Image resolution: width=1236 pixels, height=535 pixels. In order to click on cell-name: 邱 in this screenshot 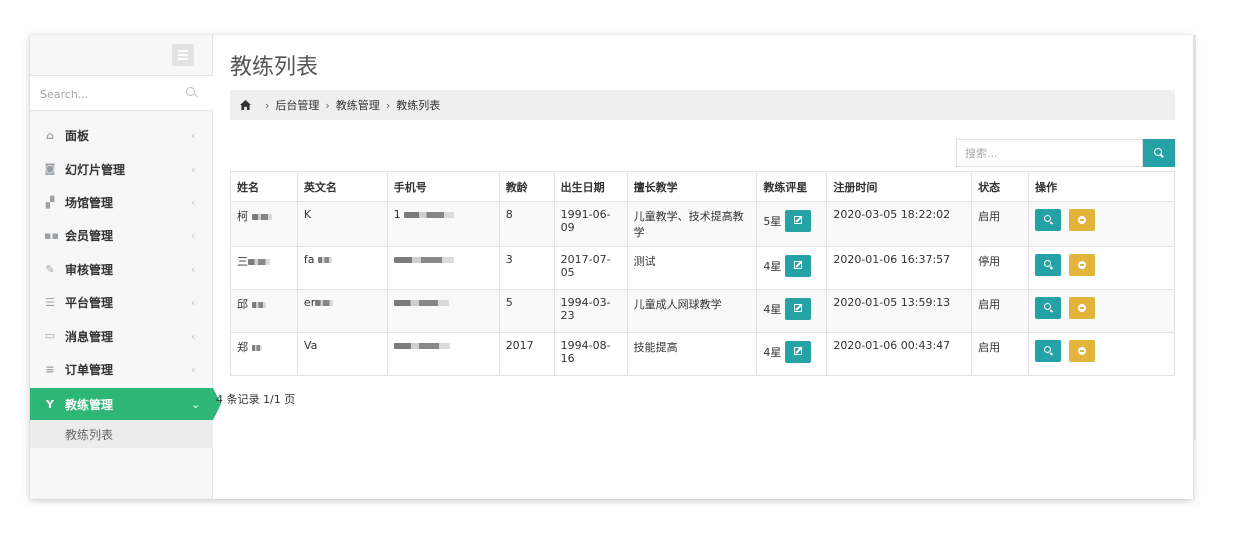, I will do `click(264, 311)`.